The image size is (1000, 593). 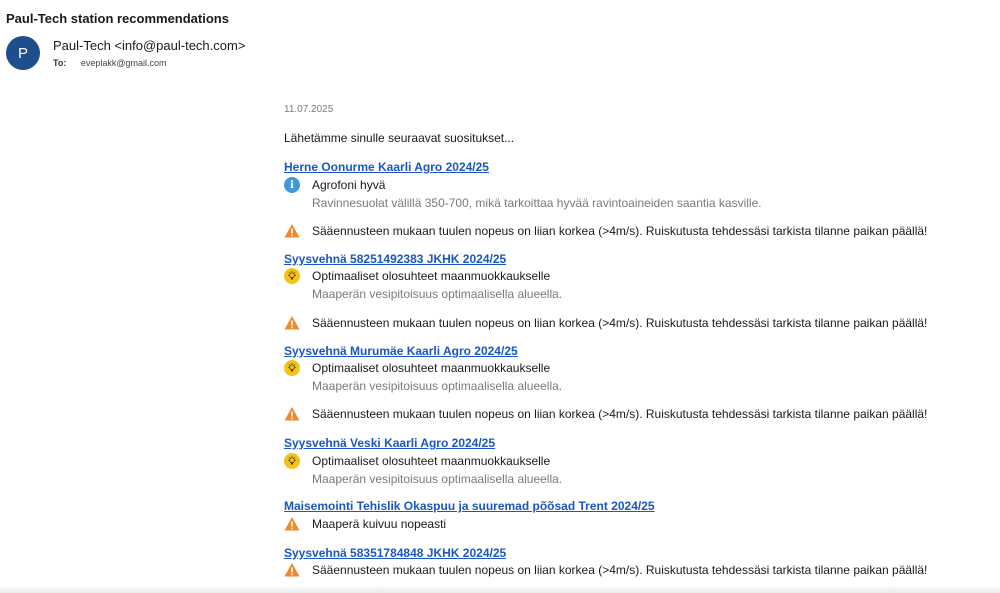 I want to click on email-date: 11.07.2025, so click(x=309, y=109).